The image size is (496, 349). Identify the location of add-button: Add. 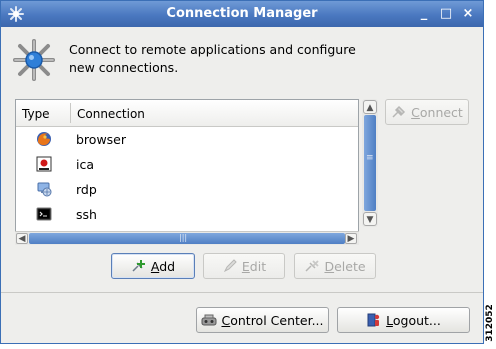
(153, 266).